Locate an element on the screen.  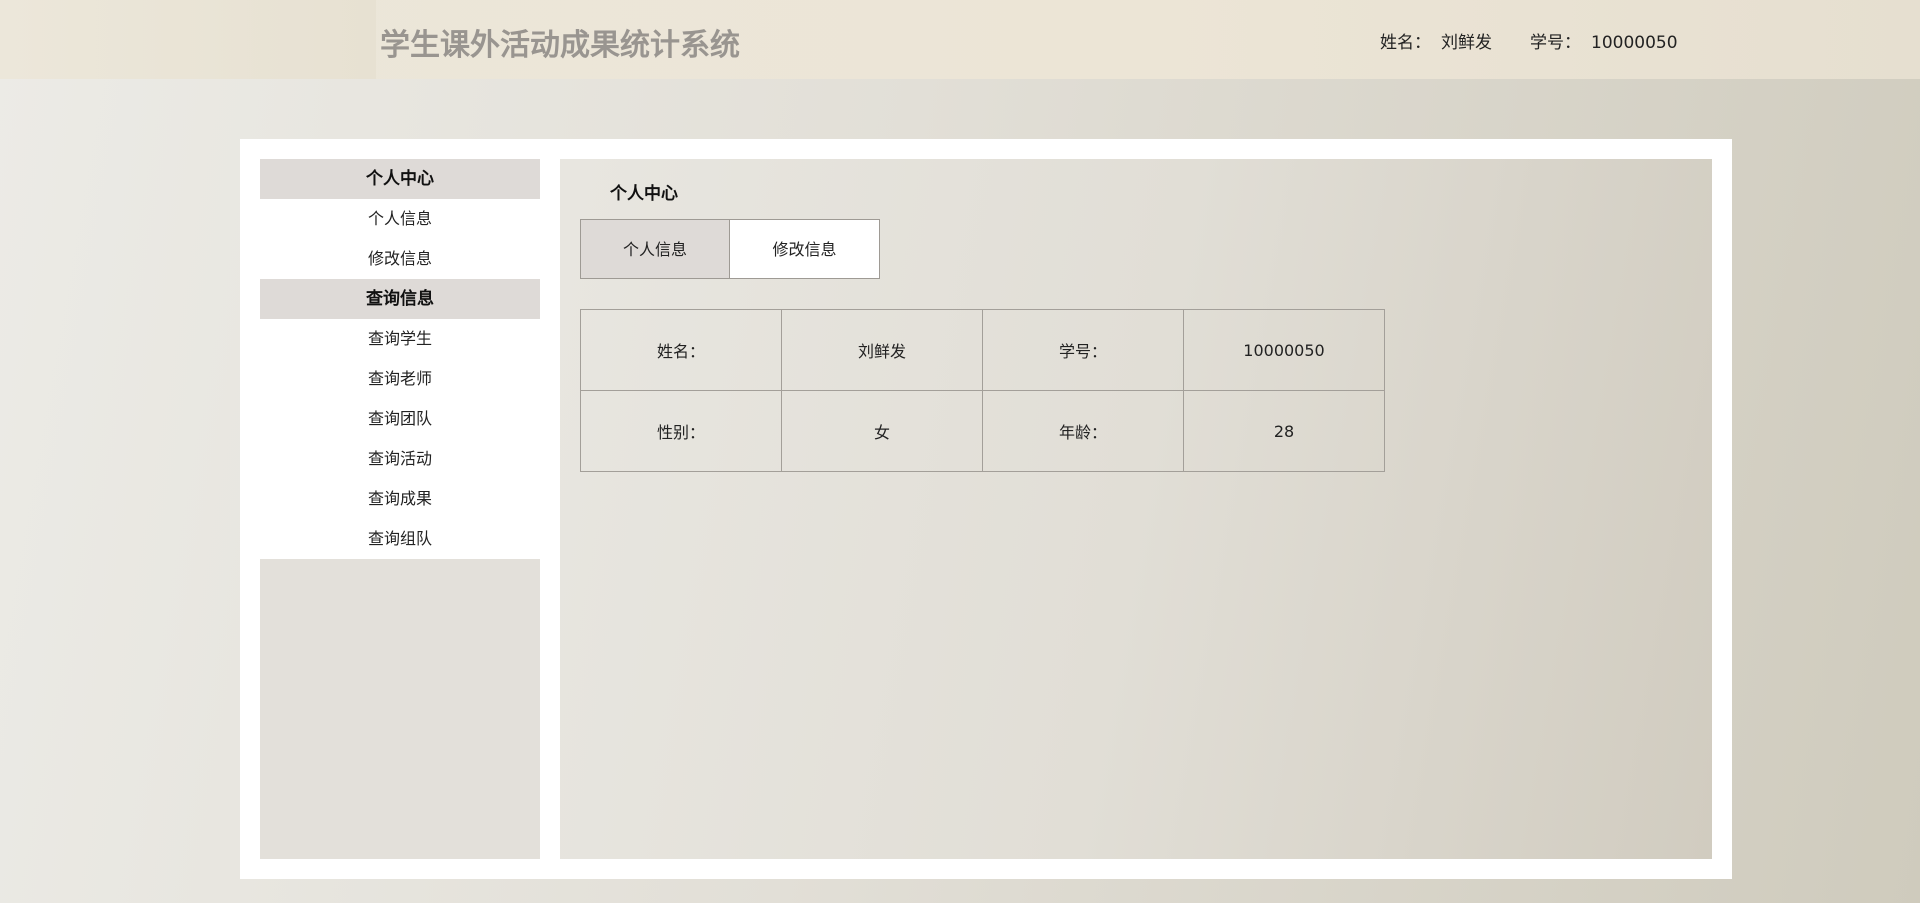
sidebar-group-personal-center: 个人中心 is located at coordinates (400, 179).